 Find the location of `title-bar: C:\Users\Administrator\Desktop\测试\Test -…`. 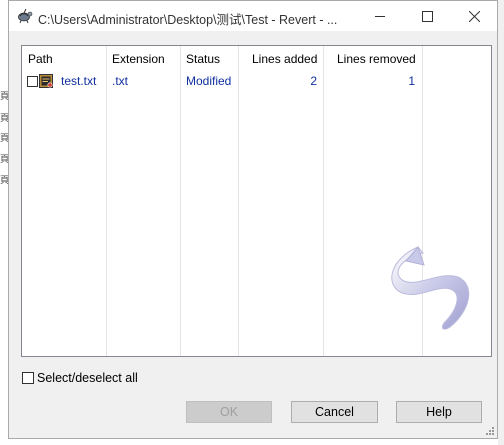

title-bar: C:\Users\Administrator\Desktop\测试\Test -… is located at coordinates (253, 16).